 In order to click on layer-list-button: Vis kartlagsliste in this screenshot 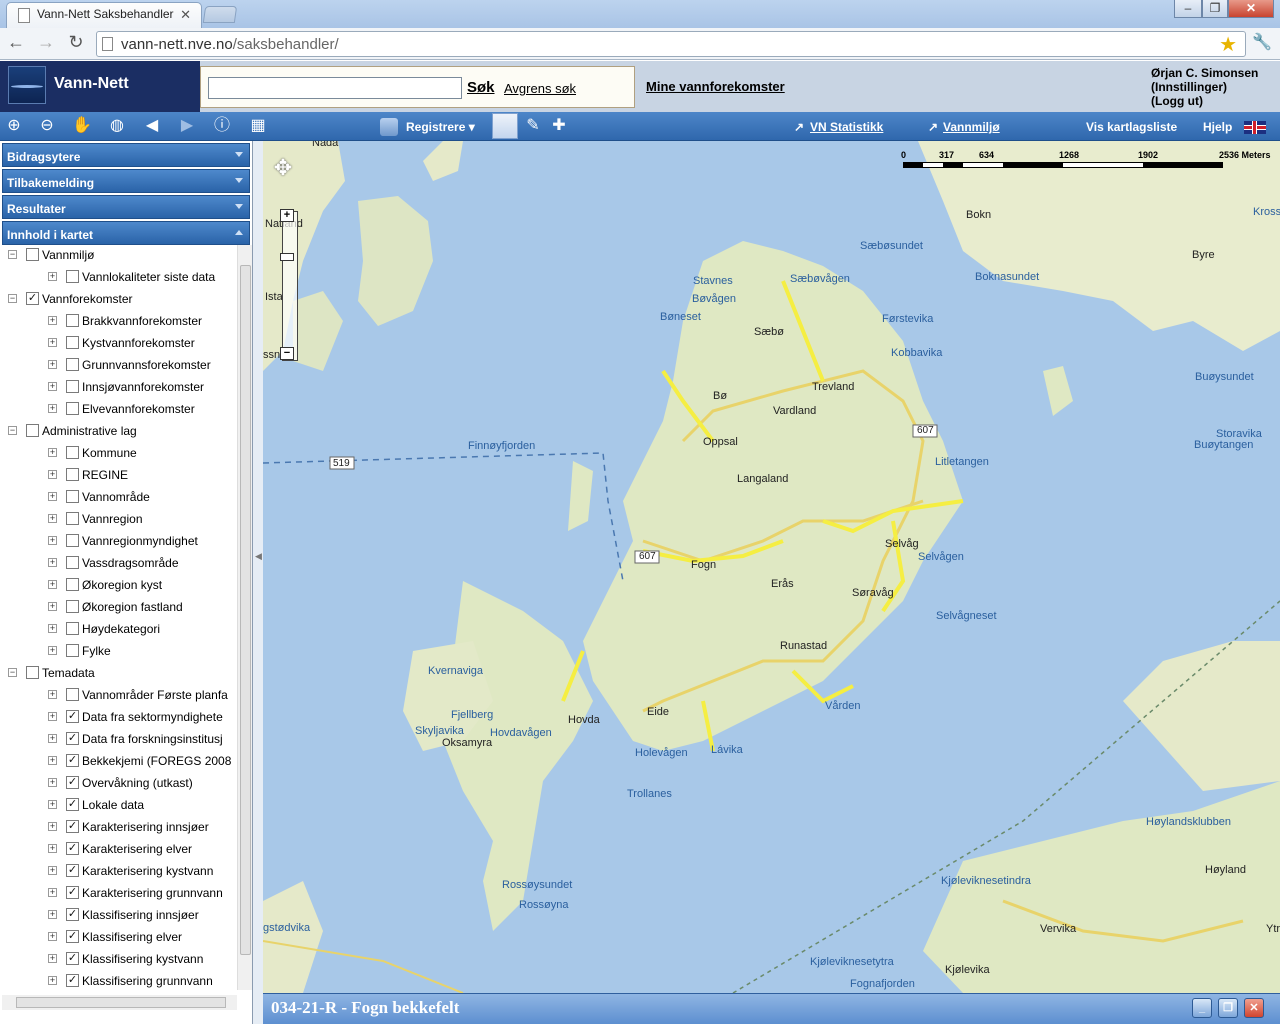, I will do `click(1131, 127)`.